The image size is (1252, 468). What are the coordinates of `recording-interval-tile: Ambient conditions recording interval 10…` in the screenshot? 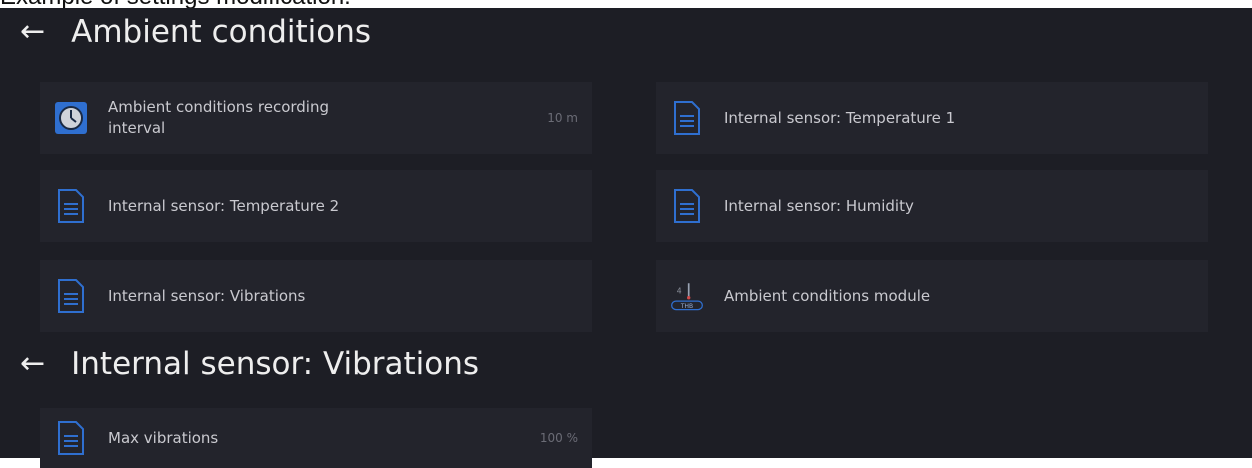 It's located at (316, 118).